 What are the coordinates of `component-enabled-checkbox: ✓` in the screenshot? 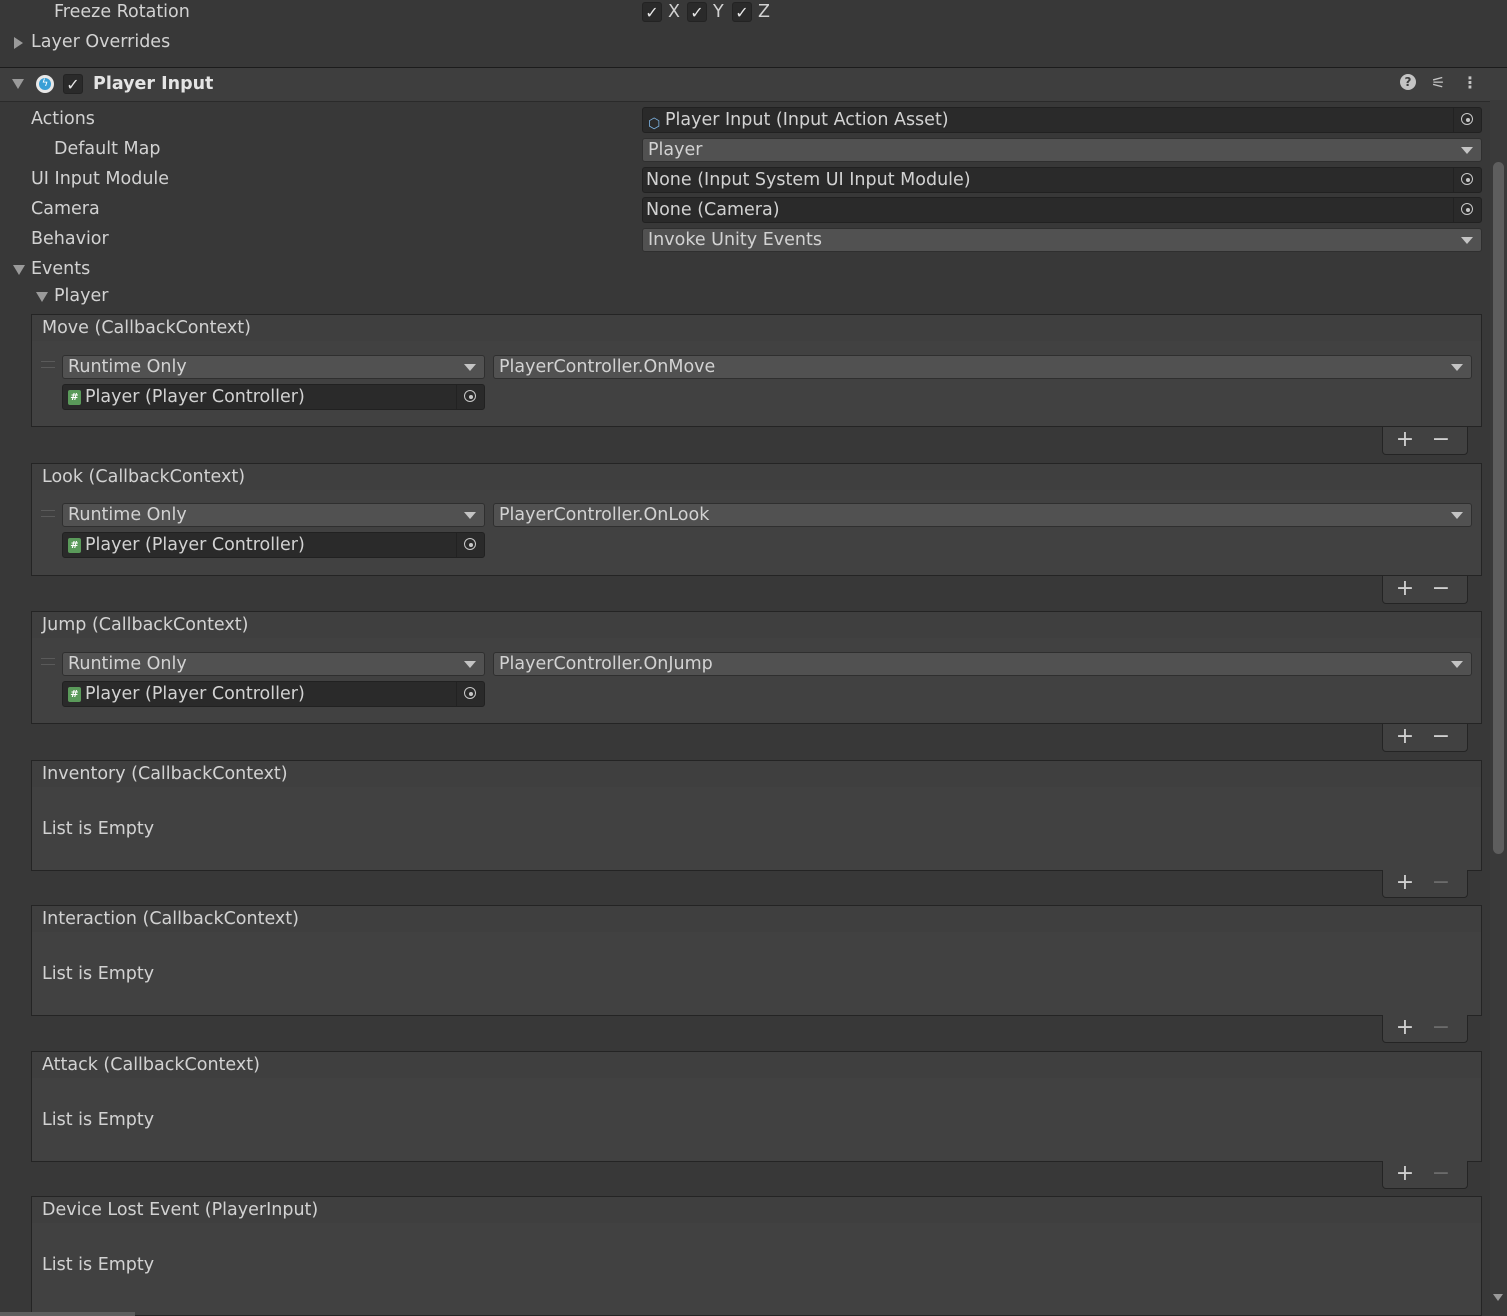 It's located at (73, 84).